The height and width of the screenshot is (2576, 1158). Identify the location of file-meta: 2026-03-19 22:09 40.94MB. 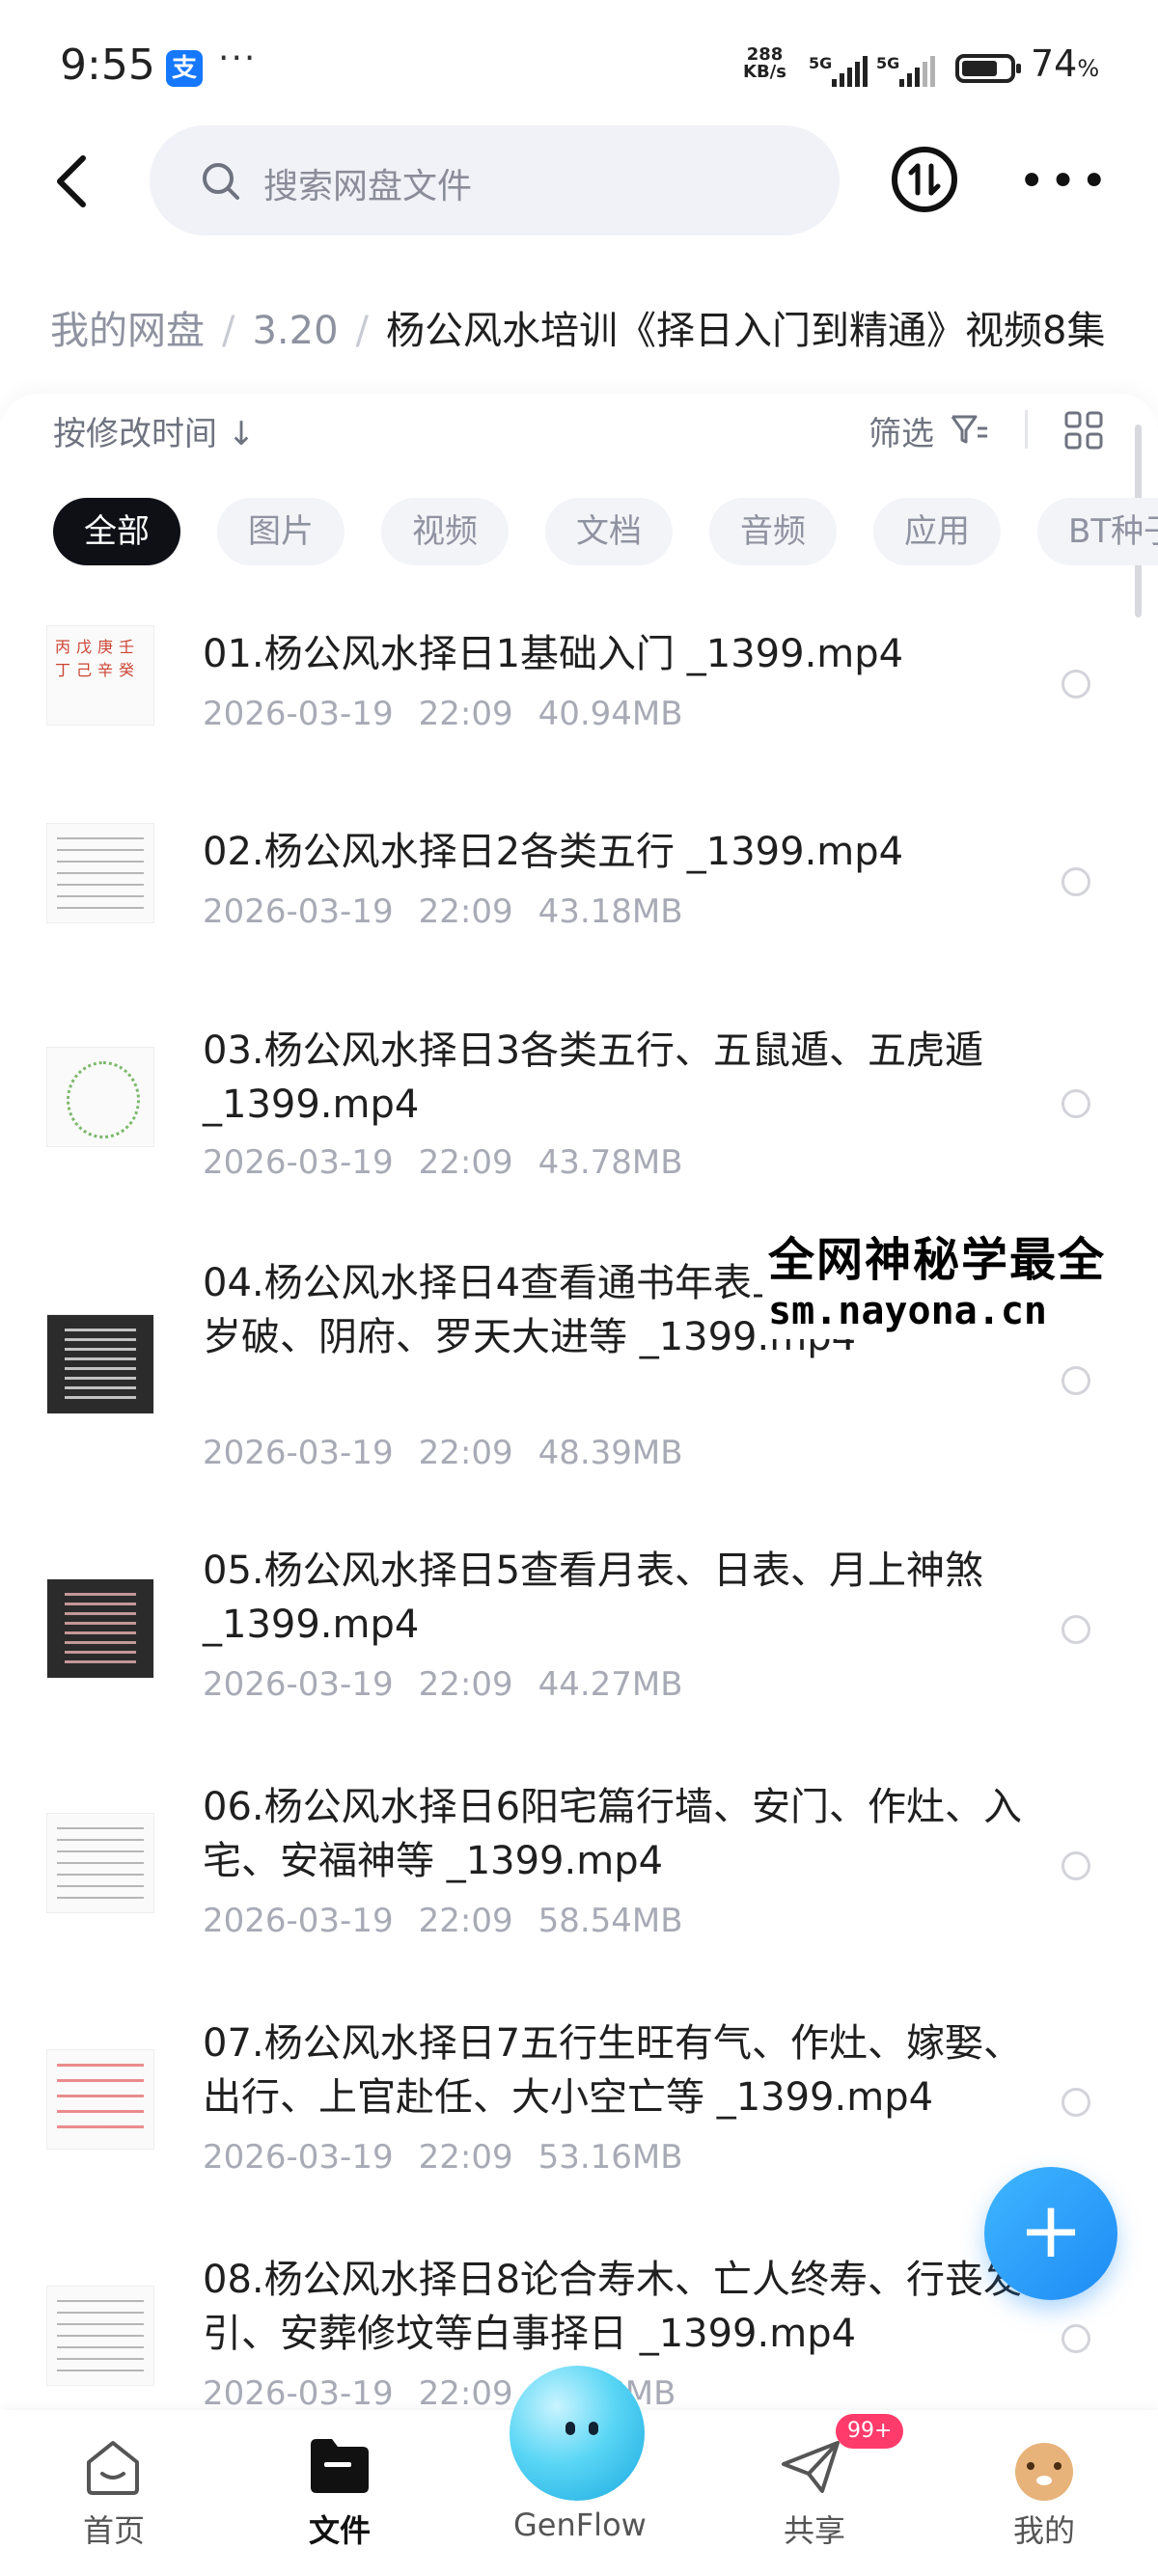
(455, 714).